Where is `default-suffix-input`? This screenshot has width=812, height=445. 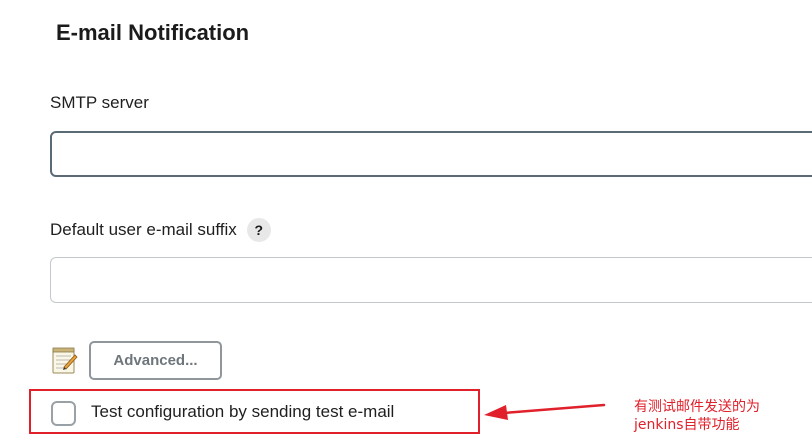 default-suffix-input is located at coordinates (431, 280).